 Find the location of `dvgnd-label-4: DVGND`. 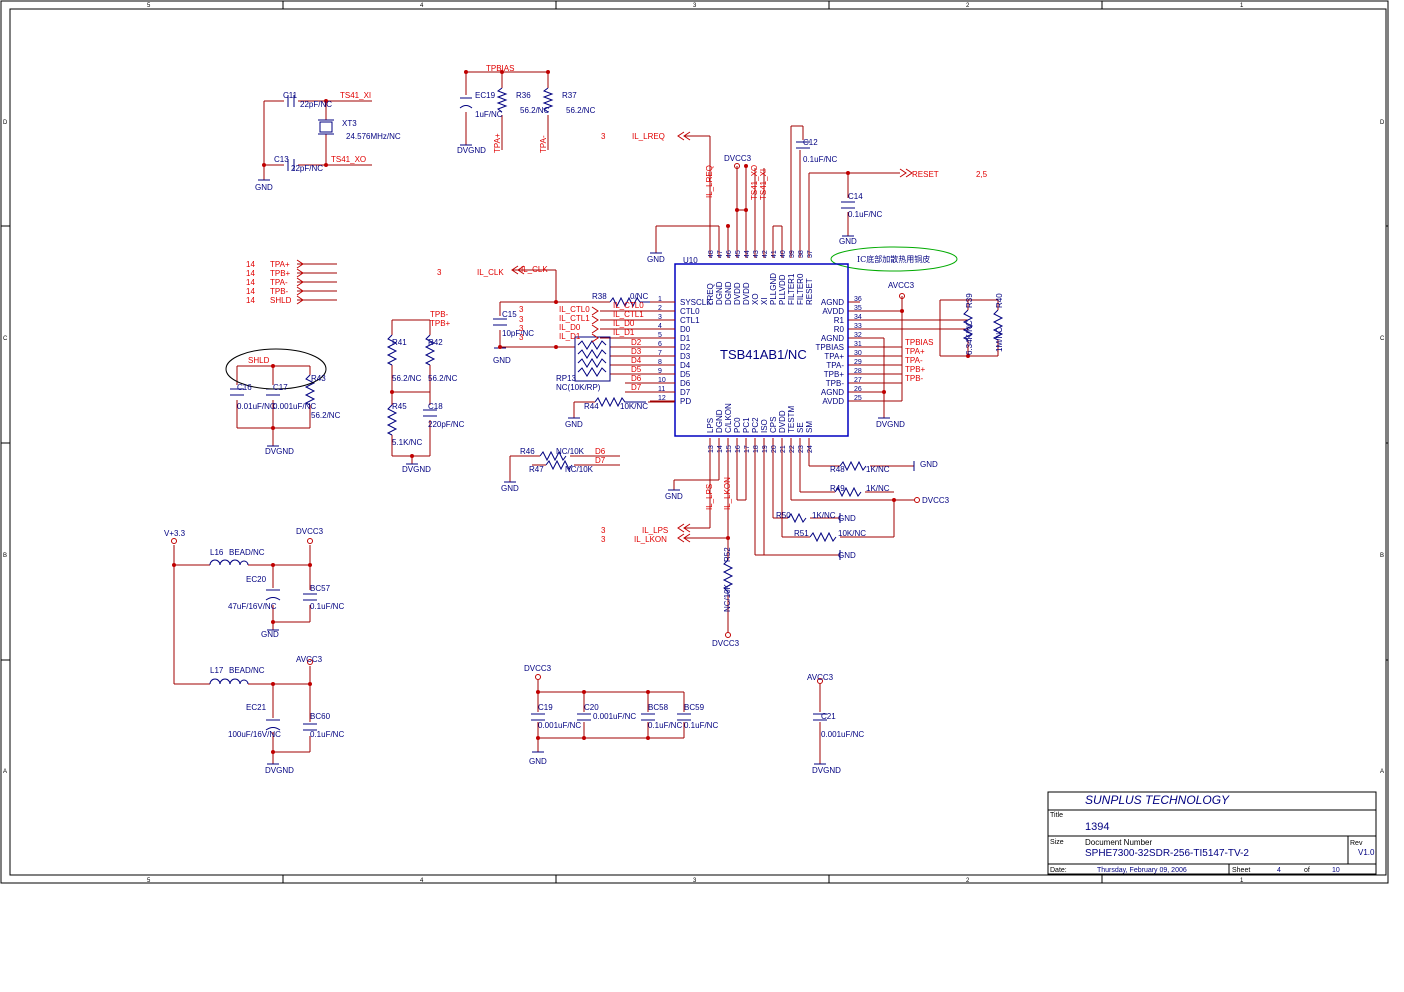

dvgnd-label-4: DVGND is located at coordinates (890, 424).